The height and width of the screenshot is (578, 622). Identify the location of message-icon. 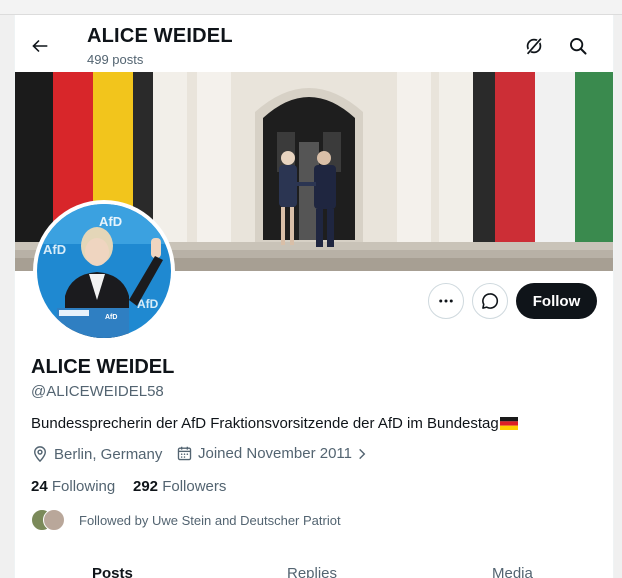
(490, 301).